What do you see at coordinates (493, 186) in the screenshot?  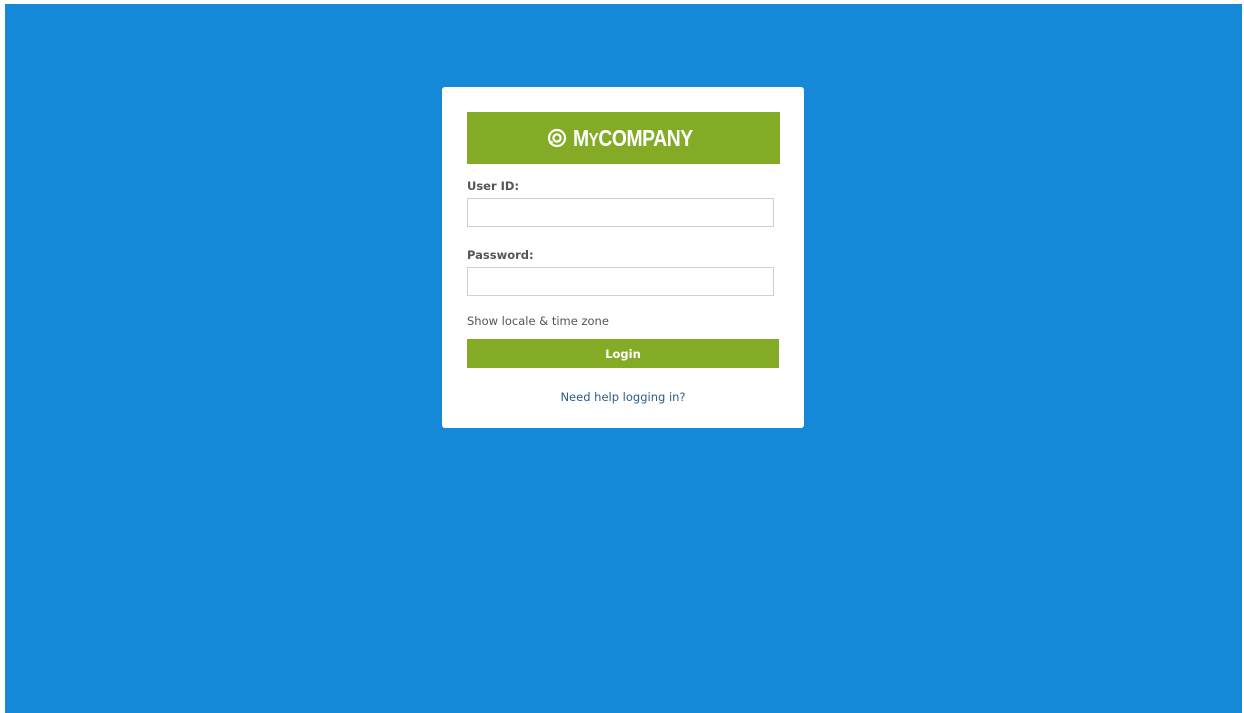 I see `user-id-label: User ID:` at bounding box center [493, 186].